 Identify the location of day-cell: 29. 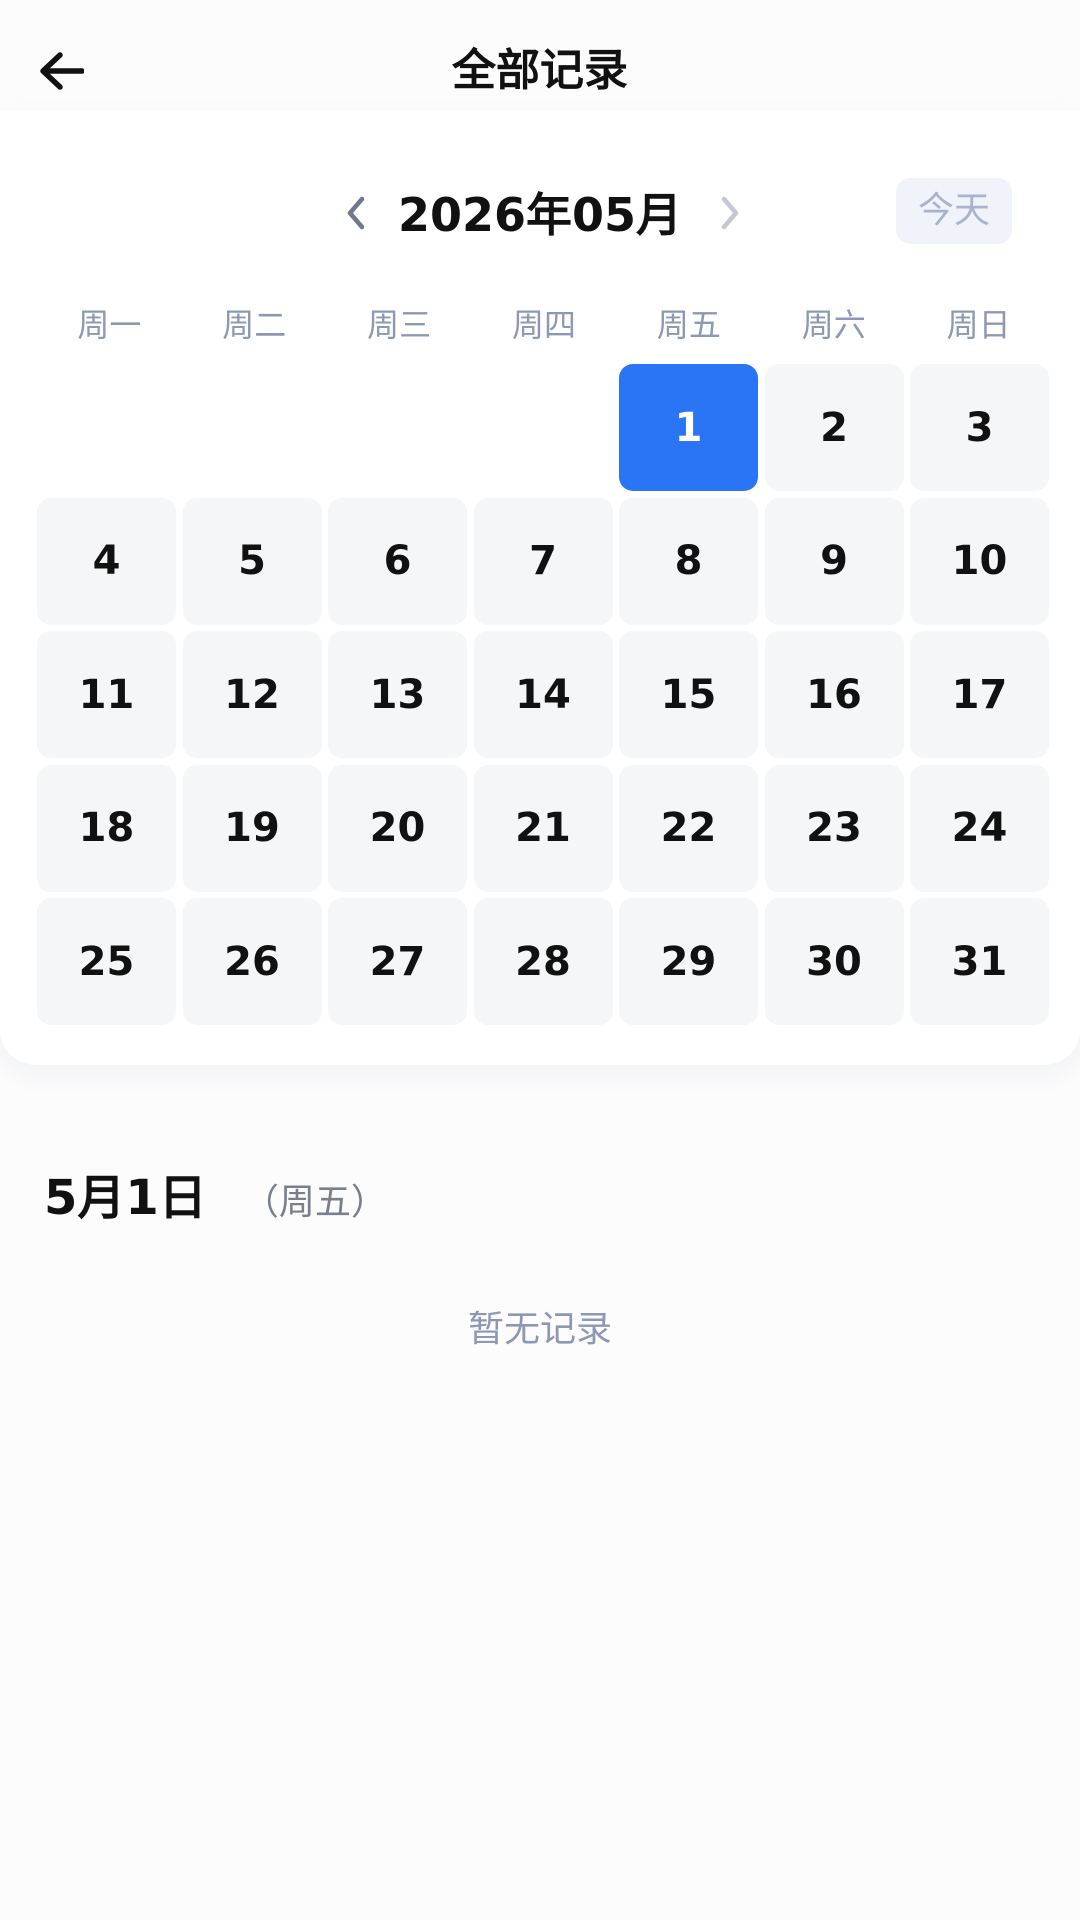
(688, 961).